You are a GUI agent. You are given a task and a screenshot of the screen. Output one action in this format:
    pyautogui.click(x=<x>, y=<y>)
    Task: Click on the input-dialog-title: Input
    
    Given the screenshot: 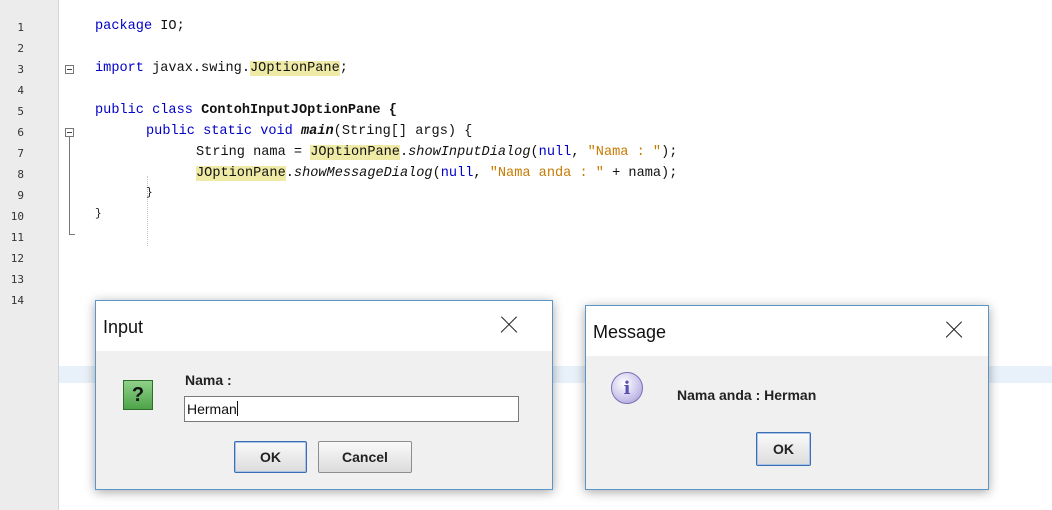 What is the action you would take?
    pyautogui.click(x=123, y=327)
    